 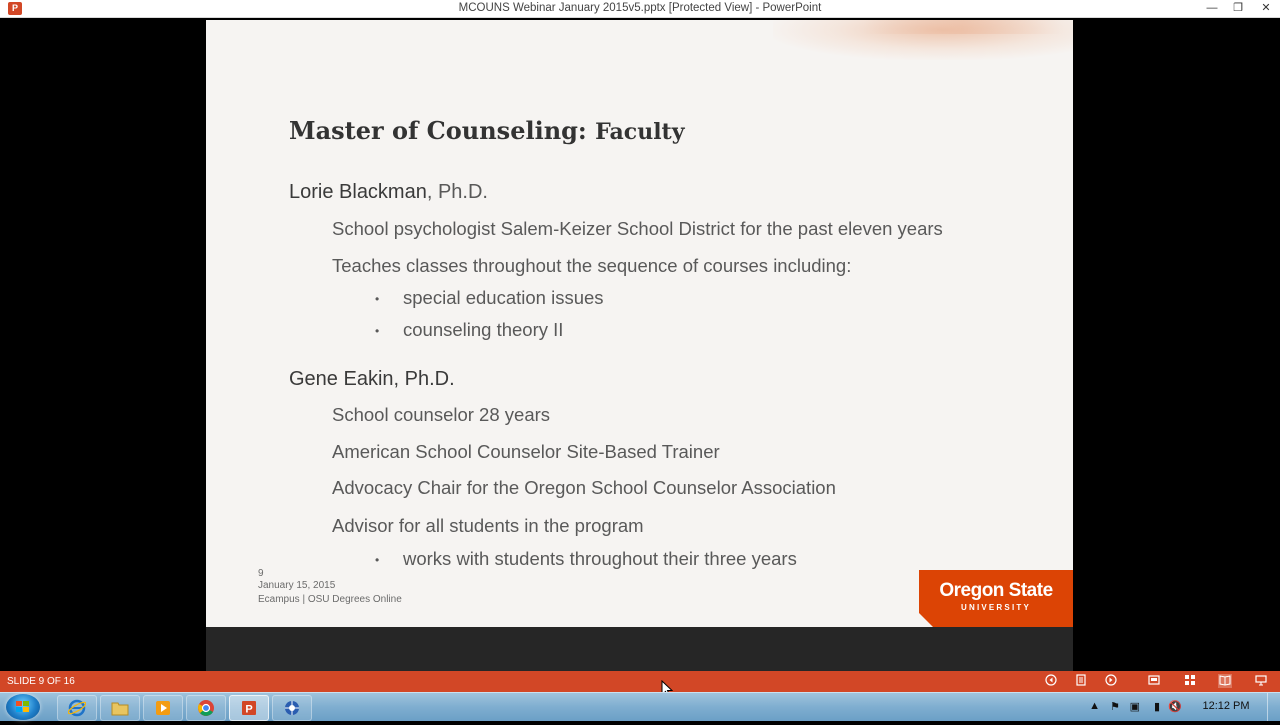 I want to click on system-clock: 12:12 PM, so click(x=1226, y=706).